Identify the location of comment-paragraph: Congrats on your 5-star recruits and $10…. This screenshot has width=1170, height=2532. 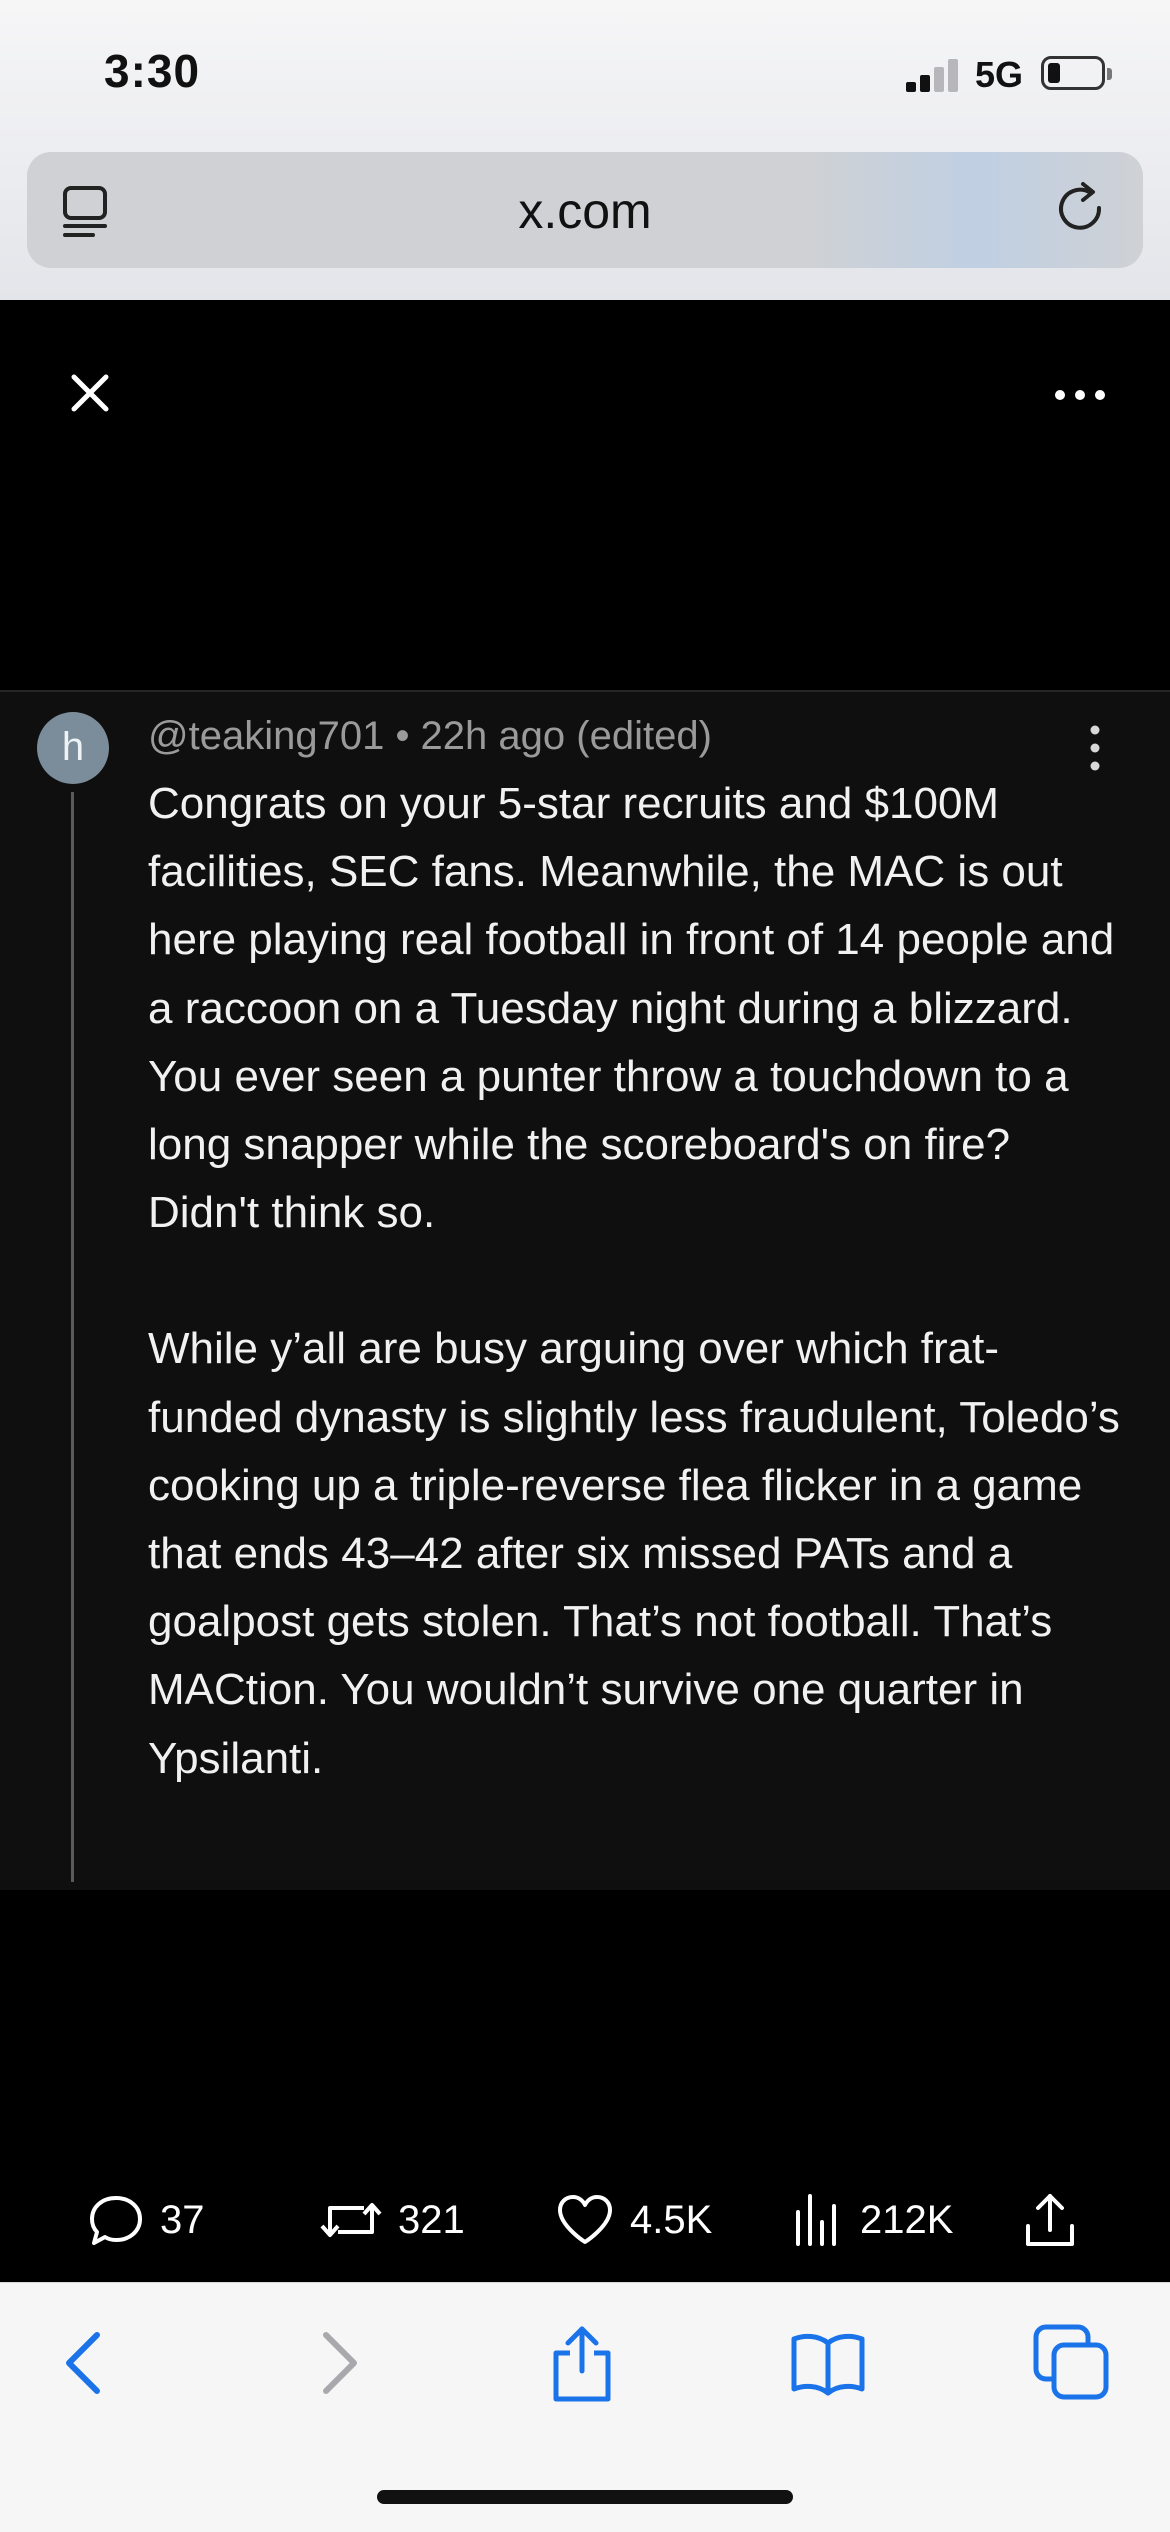
(631, 1008).